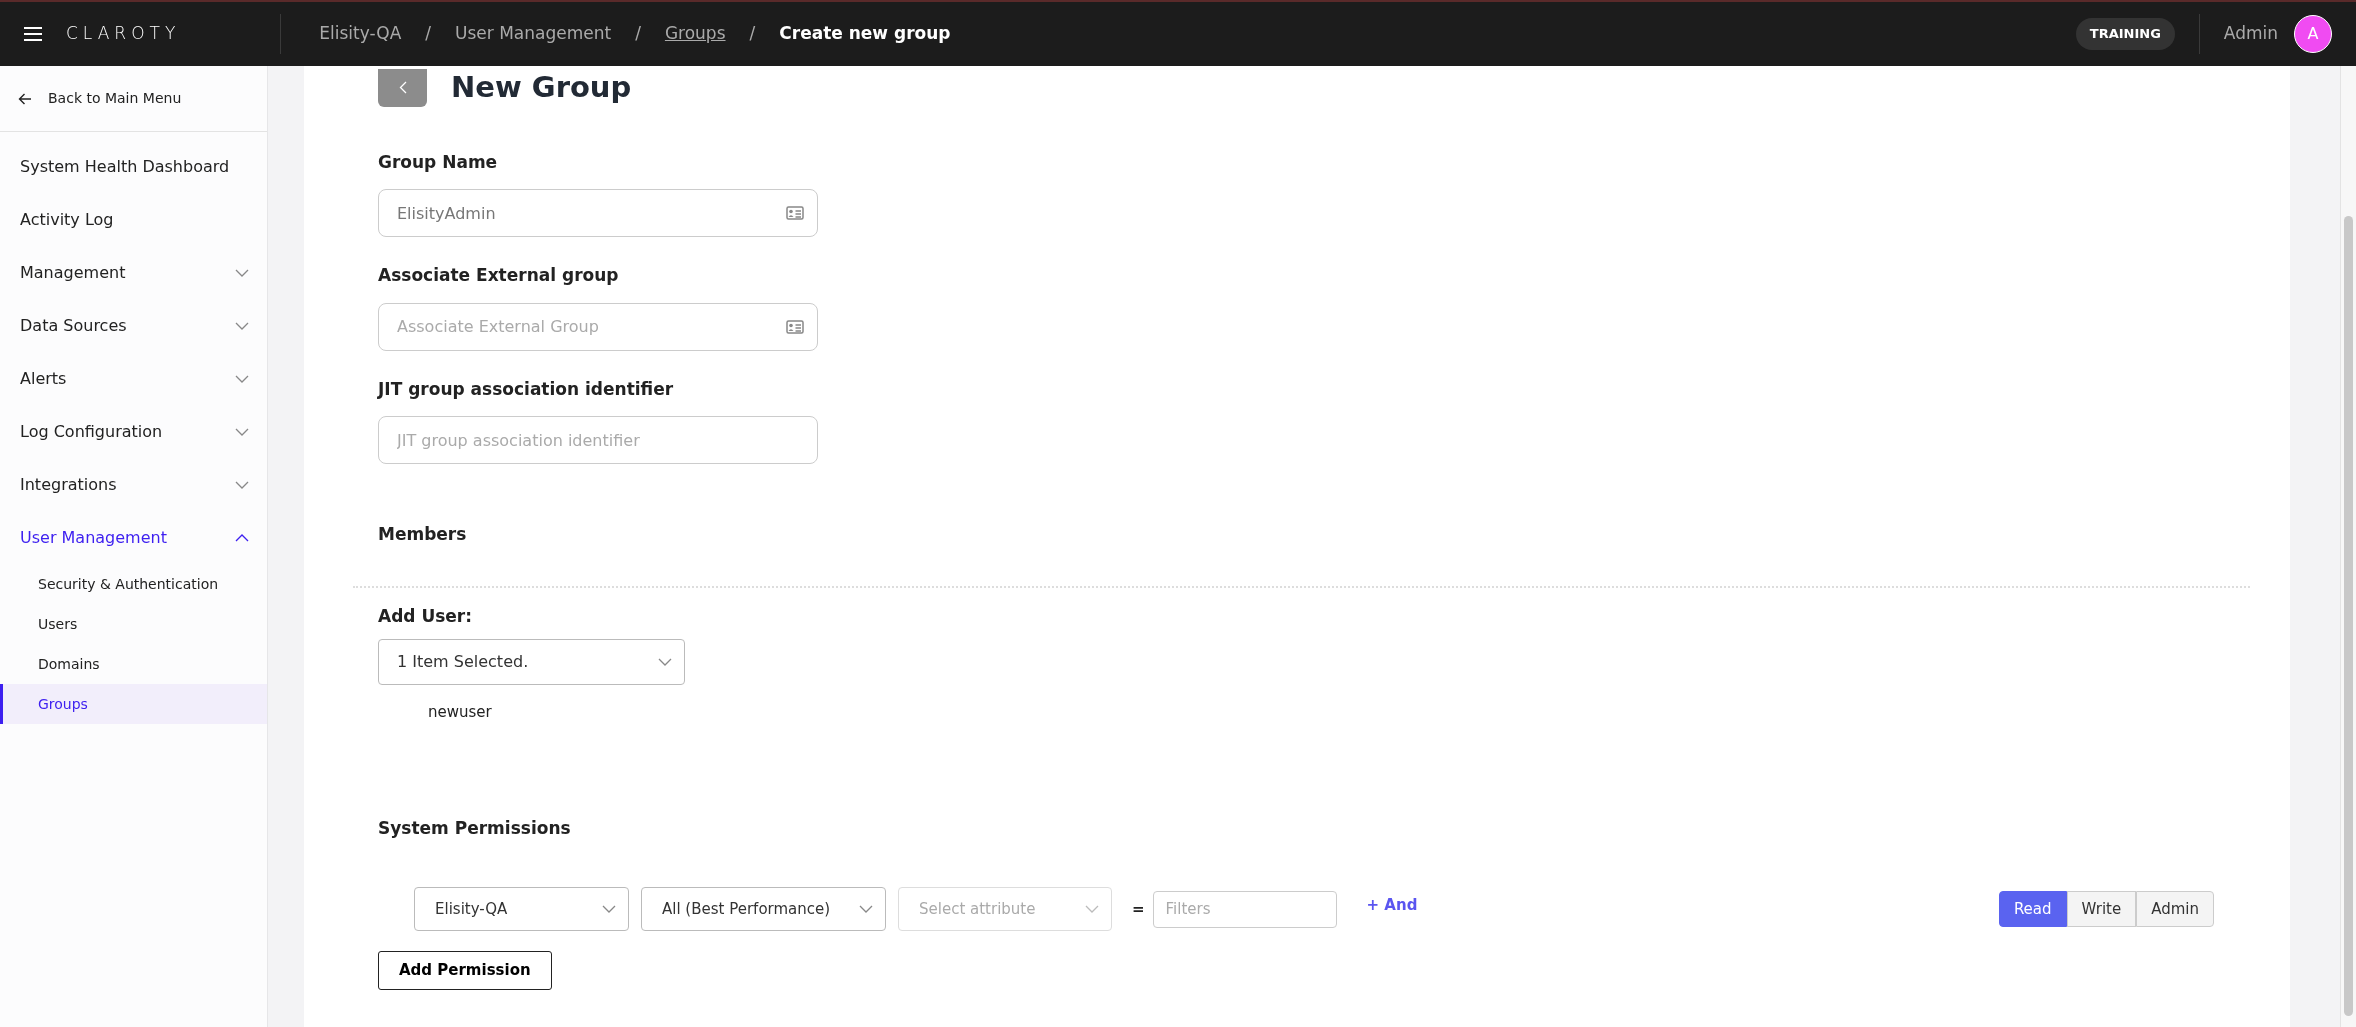  Describe the element at coordinates (598, 213) in the screenshot. I see `text-field: ElisityAdmin` at that location.